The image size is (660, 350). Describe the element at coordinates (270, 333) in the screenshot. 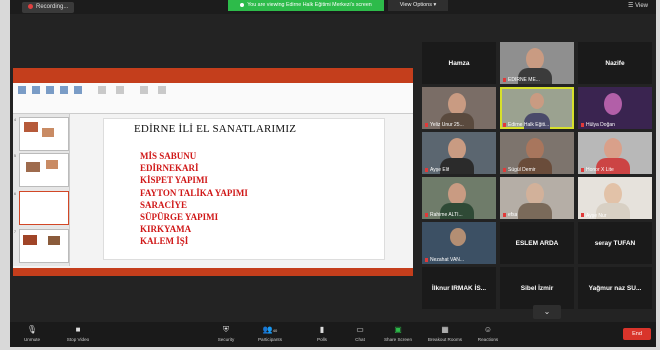

I see `participants-button: 👥40 Participants` at that location.